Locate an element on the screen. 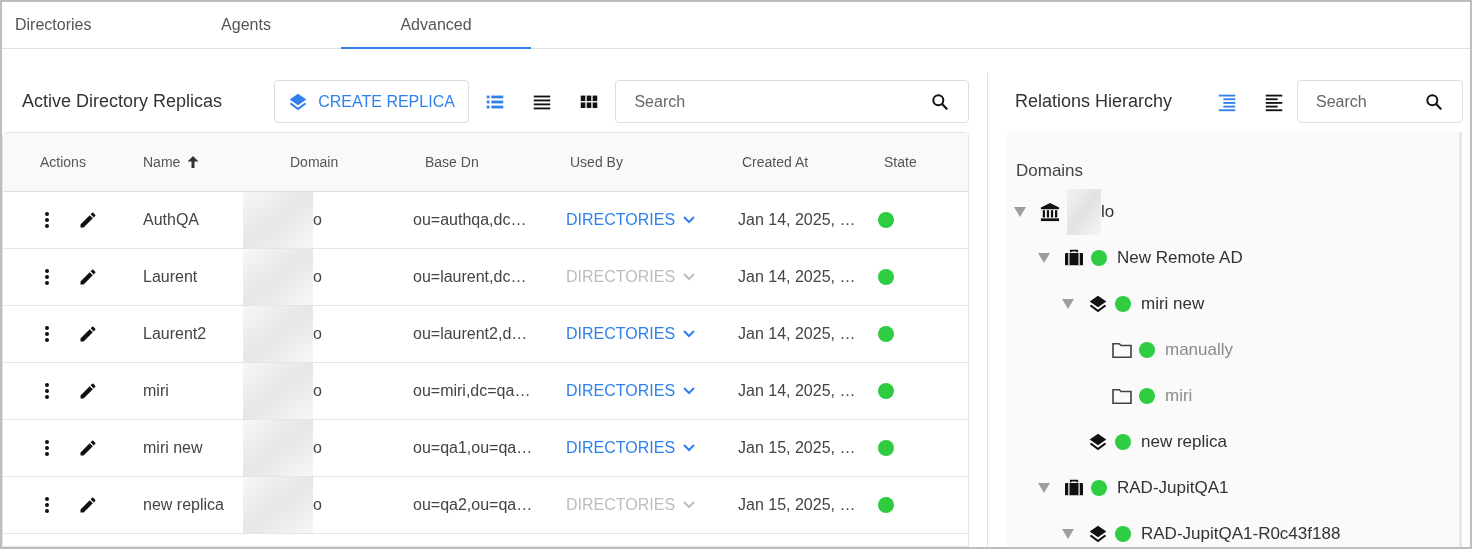 Image resolution: width=1472 pixels, height=549 pixels. tree-node-label: RAD-JupitQA1 is located at coordinates (1173, 488).